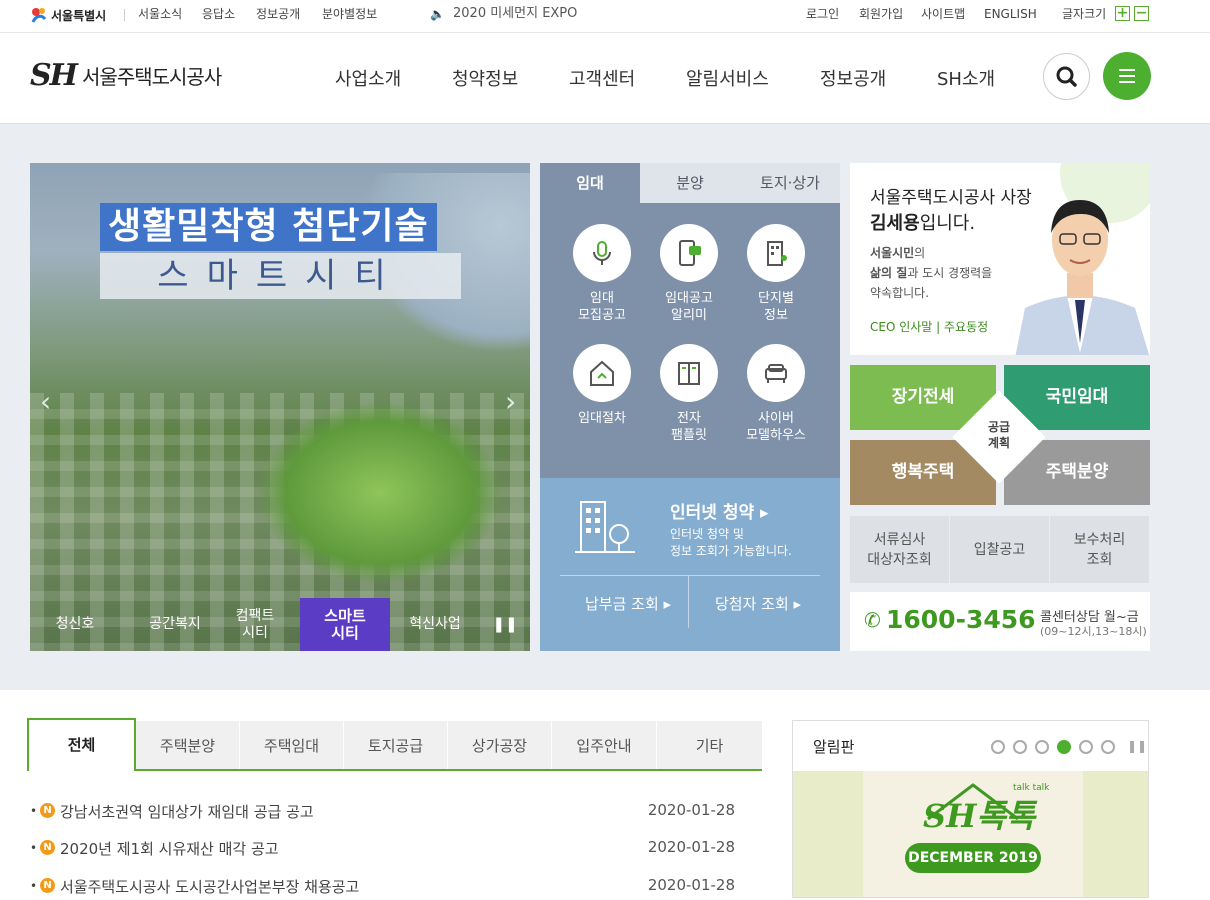 The height and width of the screenshot is (900, 1210). What do you see at coordinates (822, 14) in the screenshot?
I see `login-link: 로그인` at bounding box center [822, 14].